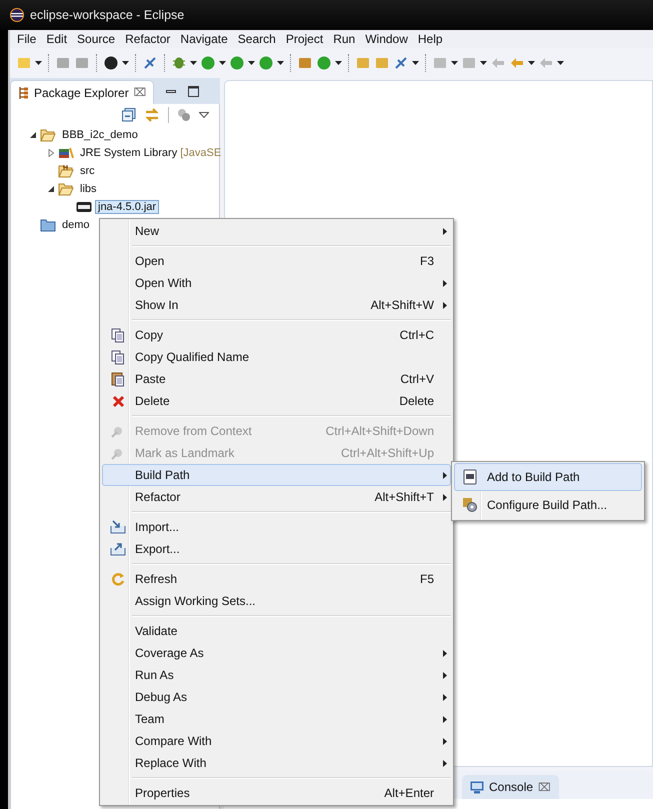  What do you see at coordinates (118, 549) in the screenshot?
I see `export-icon` at bounding box center [118, 549].